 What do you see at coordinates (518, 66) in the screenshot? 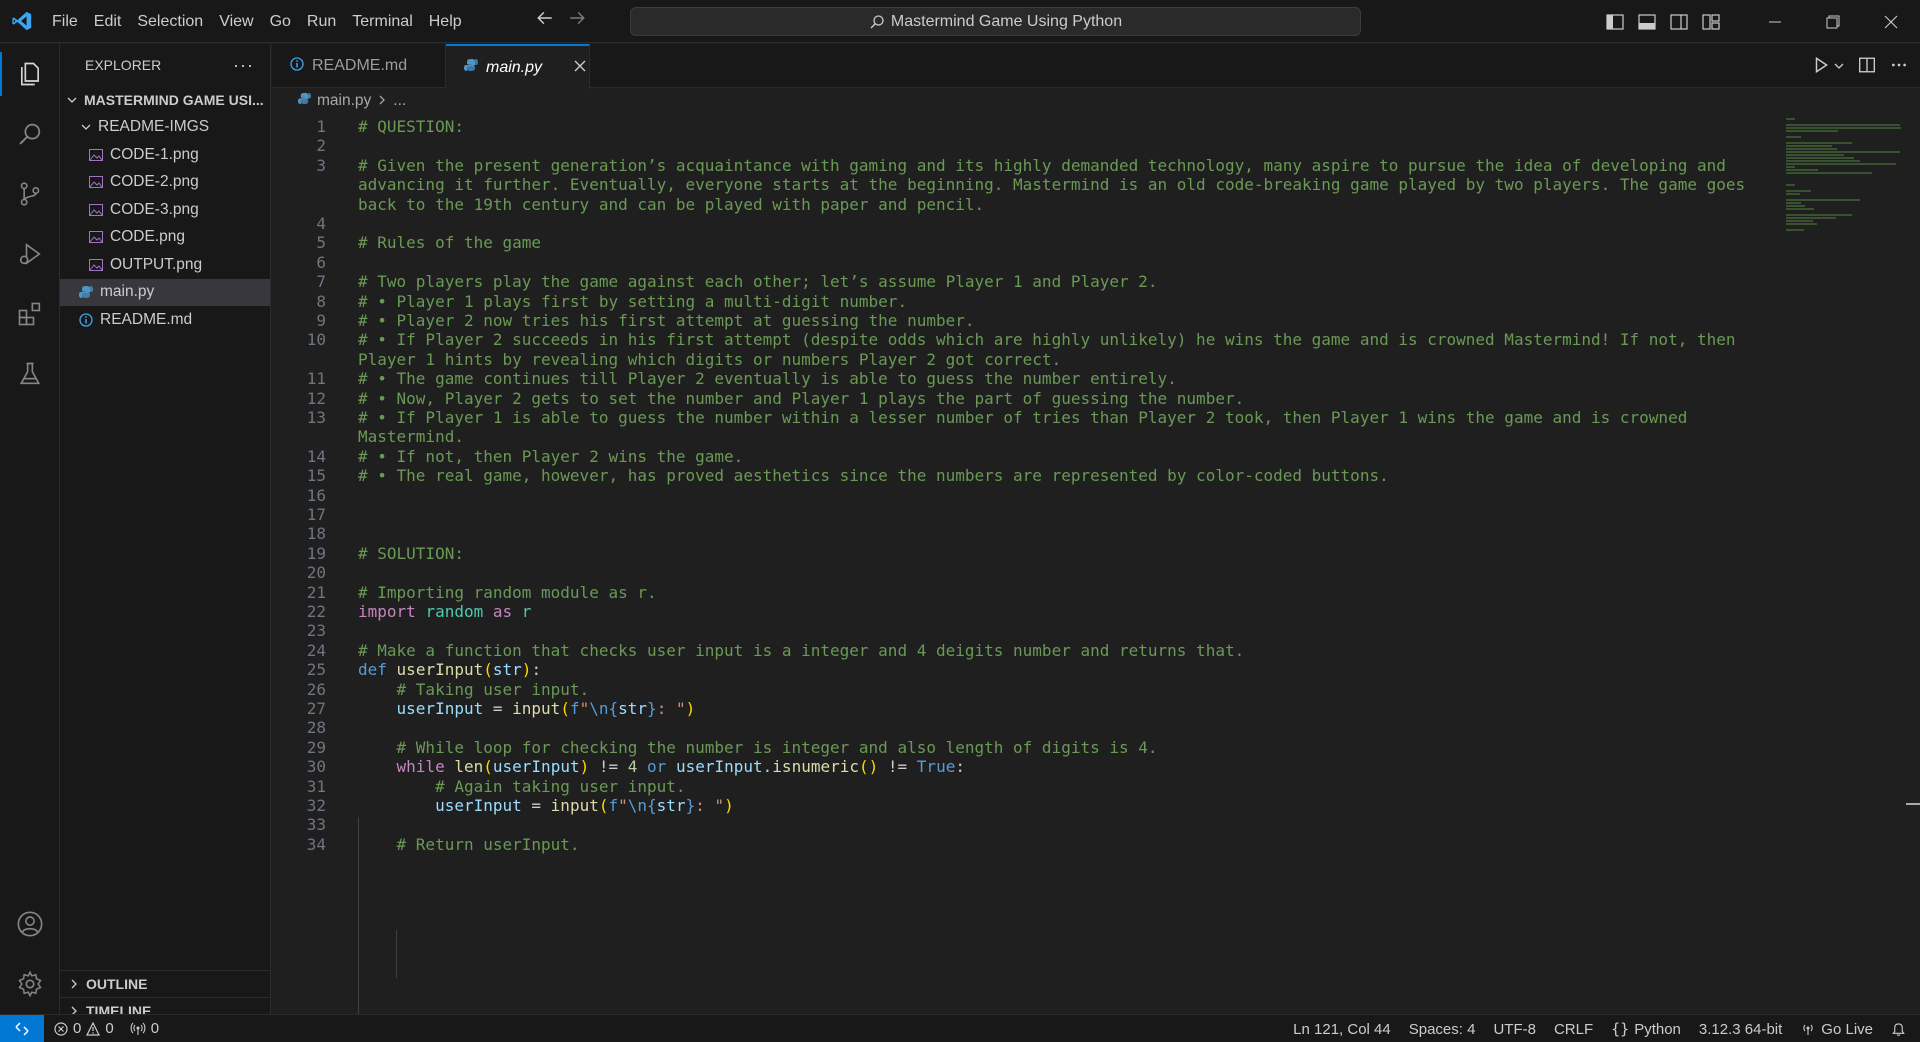
I see `tab-main-py: main.py` at bounding box center [518, 66].